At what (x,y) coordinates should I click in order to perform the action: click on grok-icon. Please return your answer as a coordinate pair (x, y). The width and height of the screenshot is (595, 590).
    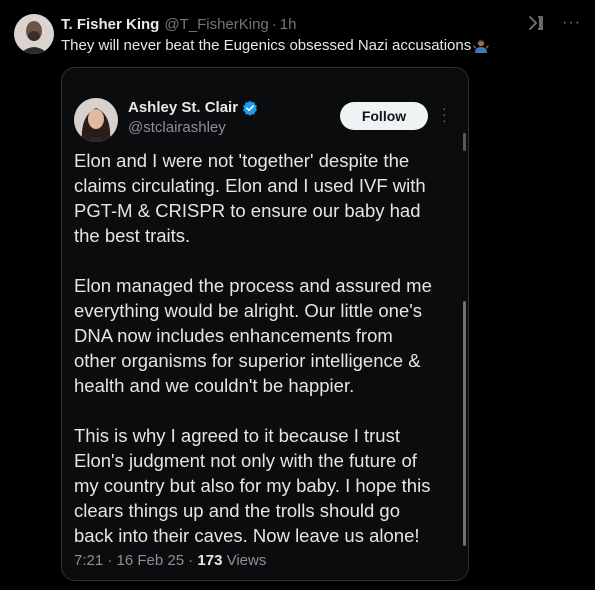
    Looking at the image, I should click on (536, 23).